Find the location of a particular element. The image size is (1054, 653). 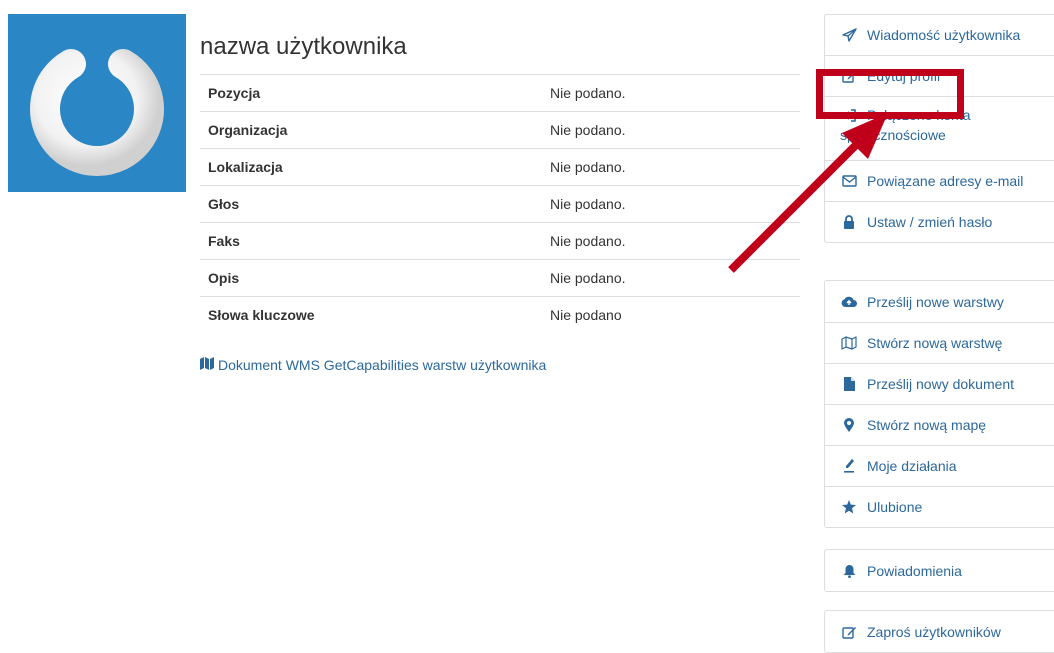

cloud-upload-icon is located at coordinates (849, 302).